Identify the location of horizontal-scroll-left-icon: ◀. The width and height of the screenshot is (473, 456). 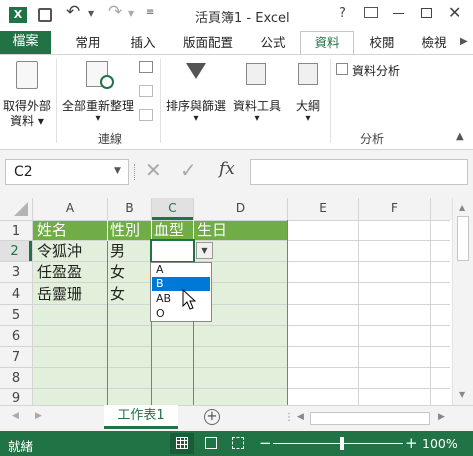
(300, 417).